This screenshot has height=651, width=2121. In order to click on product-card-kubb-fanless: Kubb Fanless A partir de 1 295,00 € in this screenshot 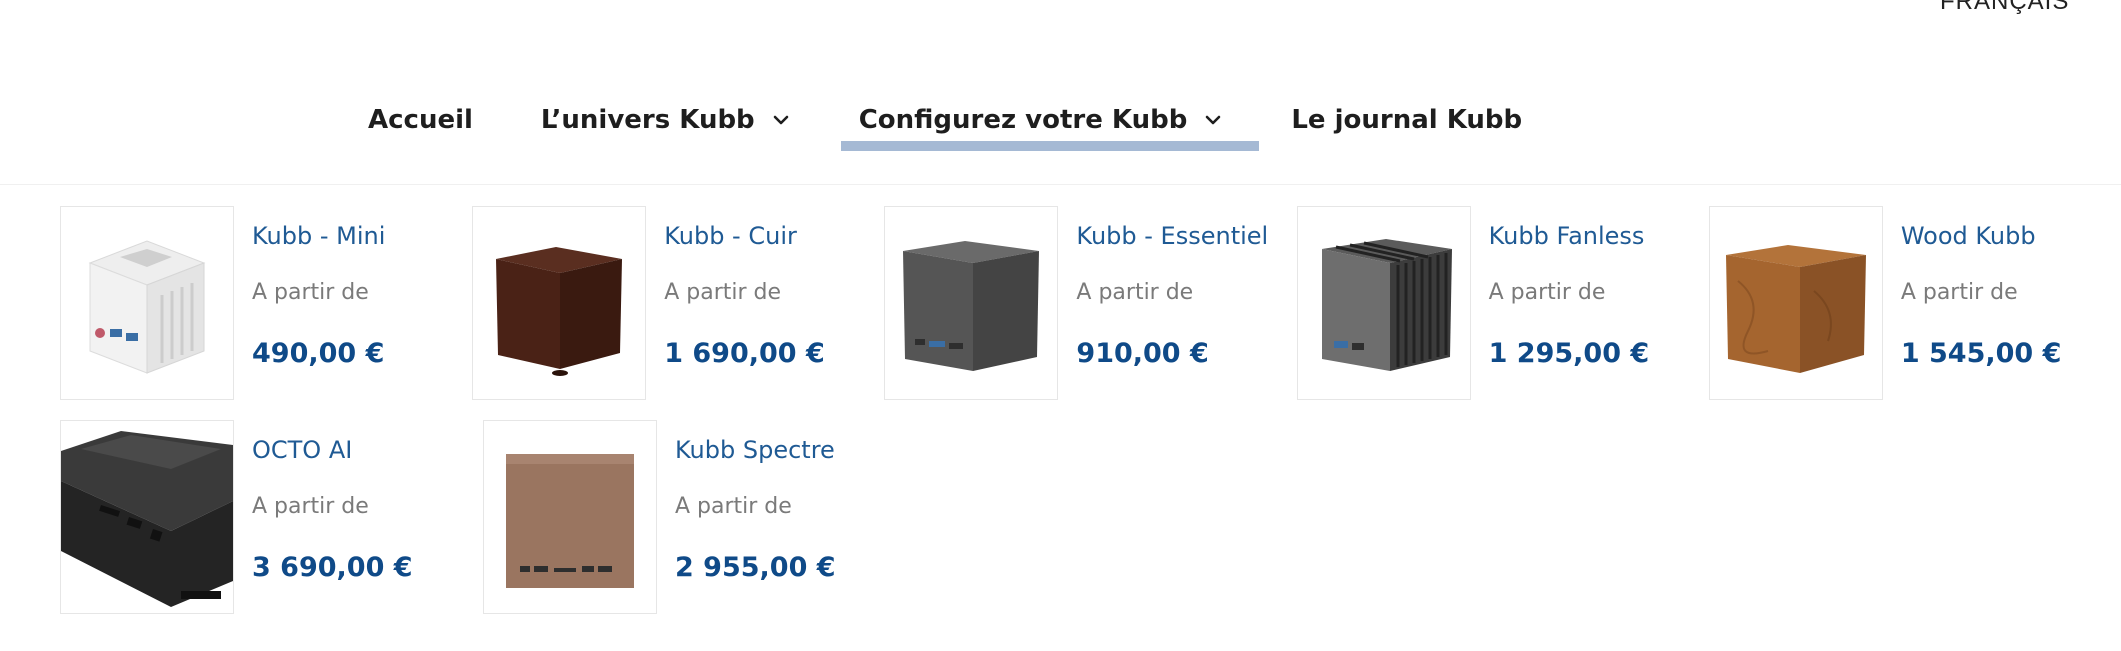, I will do `click(1502, 304)`.